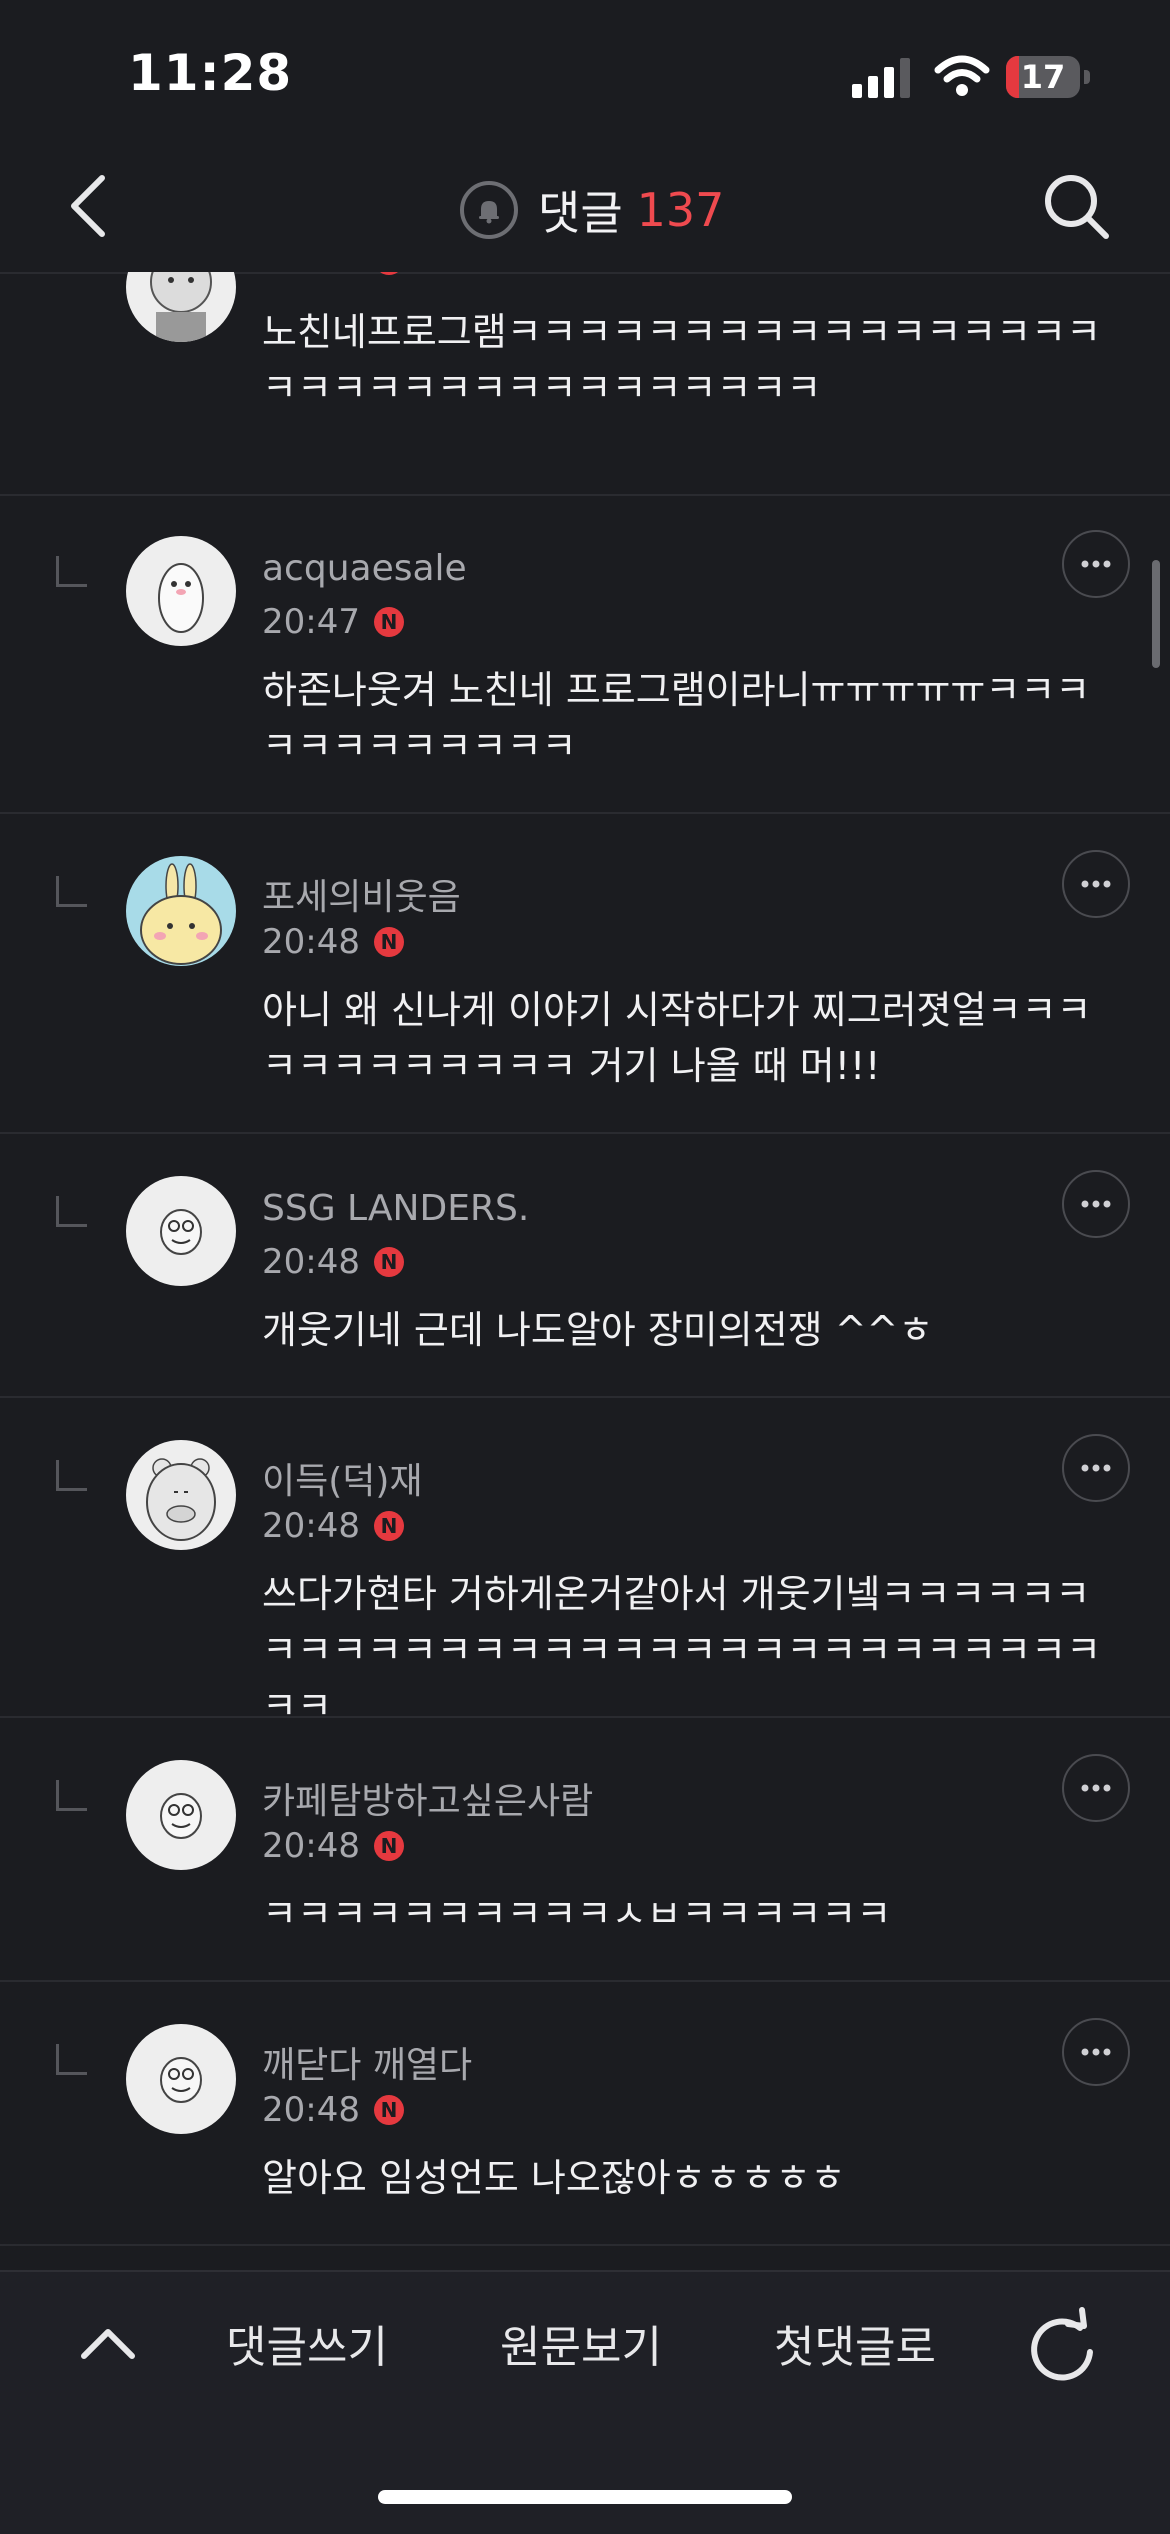 This screenshot has height=2534, width=1170. I want to click on comment-text: 하존나웃겨 노친네 프로그램이라니ㅠㅠㅠㅠㅠㅋㅋㅋㅋㅋㅋㅋㅋㅋㅋㅋㅋ, so click(676, 718).